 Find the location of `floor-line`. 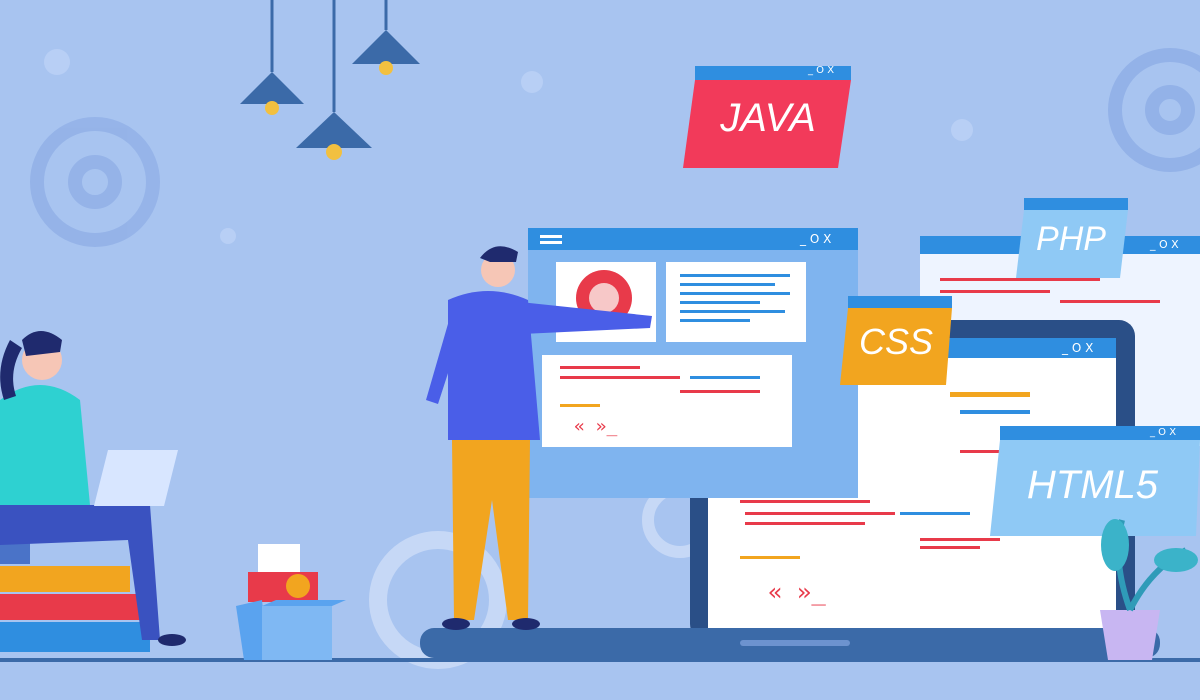

floor-line is located at coordinates (600, 660).